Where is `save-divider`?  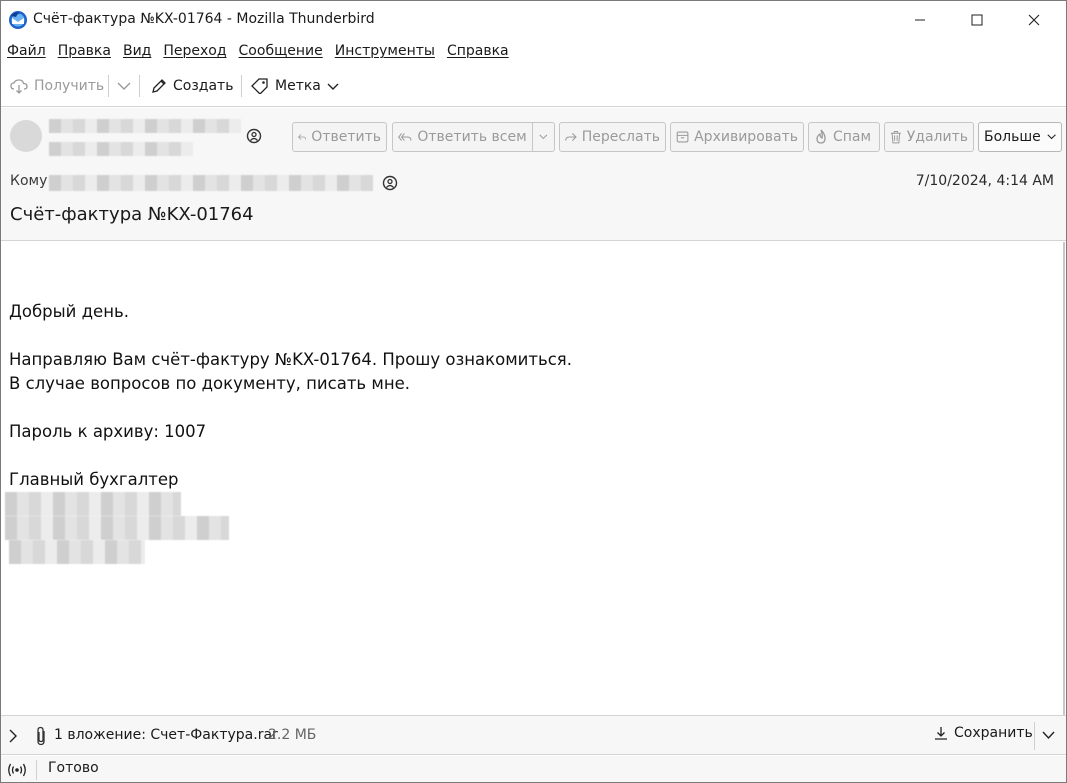 save-divider is located at coordinates (1034, 736).